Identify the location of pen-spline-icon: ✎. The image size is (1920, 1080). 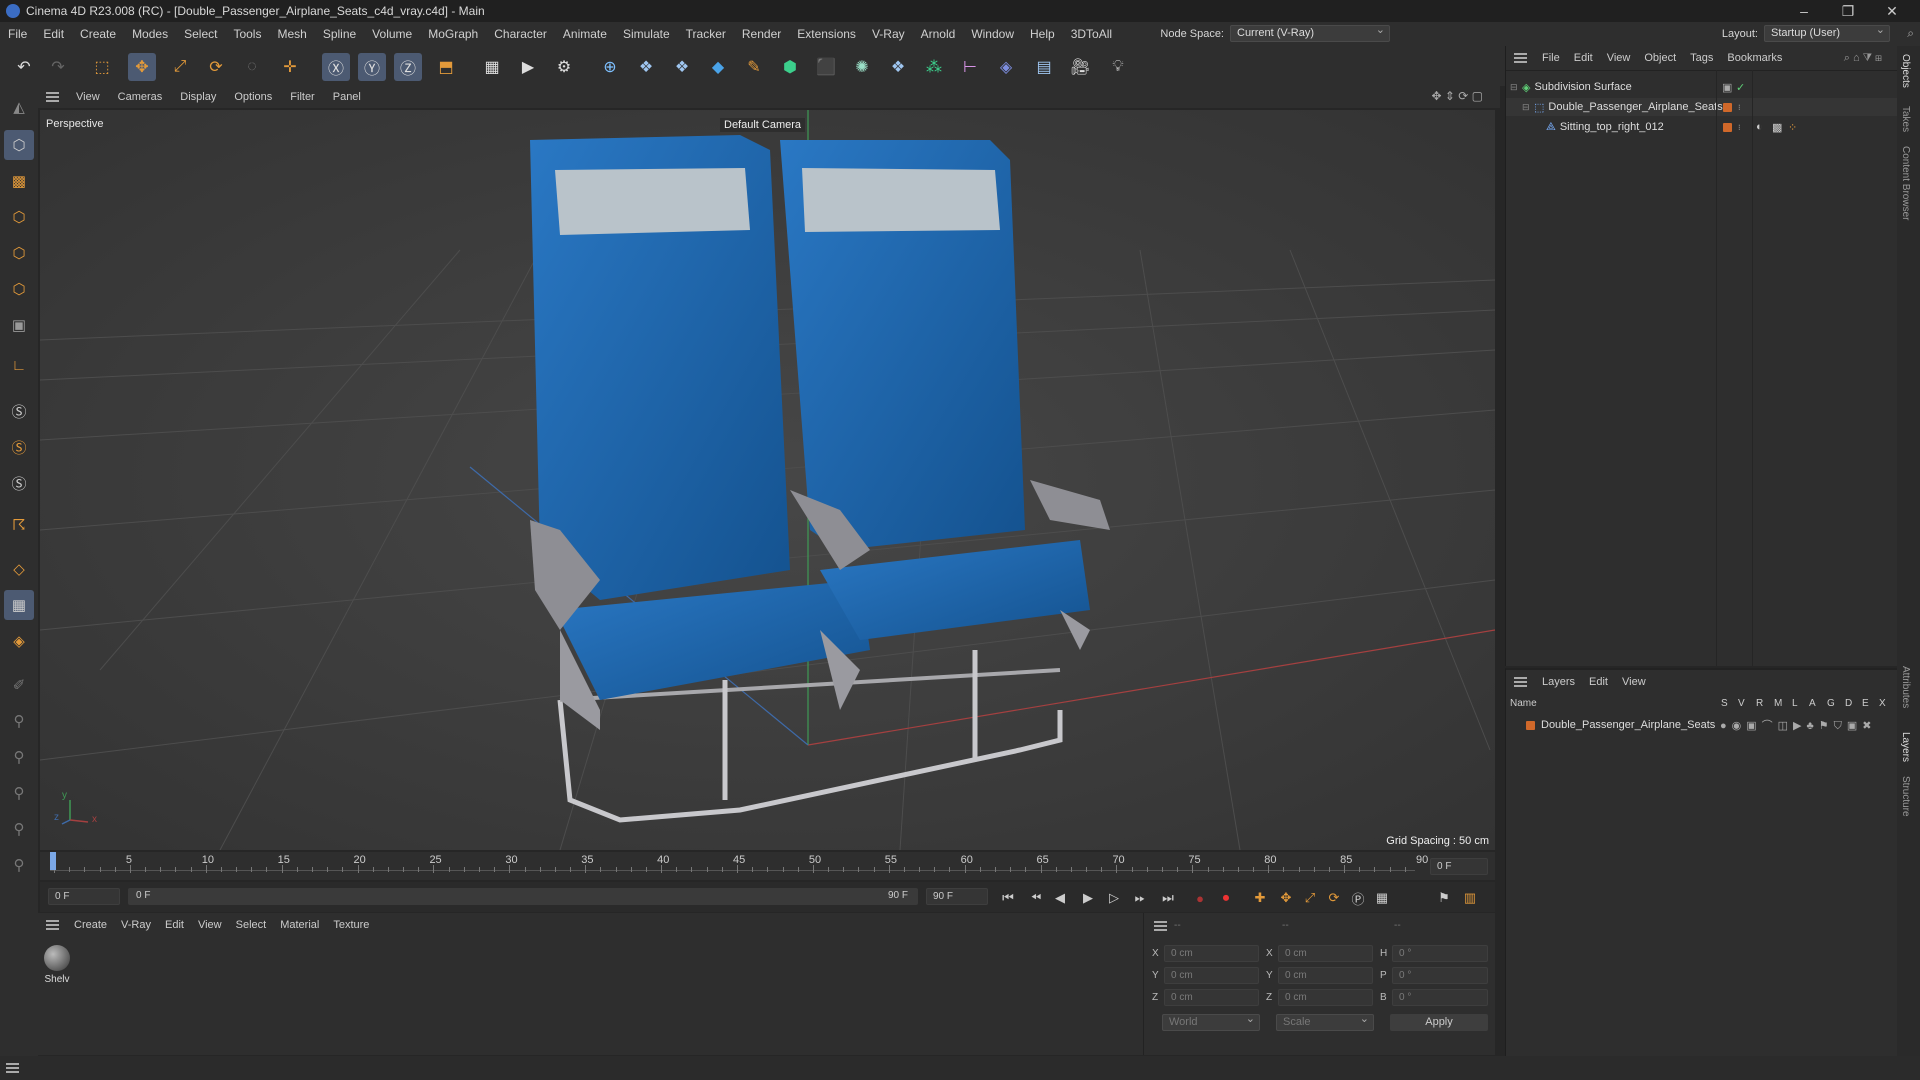
(754, 67).